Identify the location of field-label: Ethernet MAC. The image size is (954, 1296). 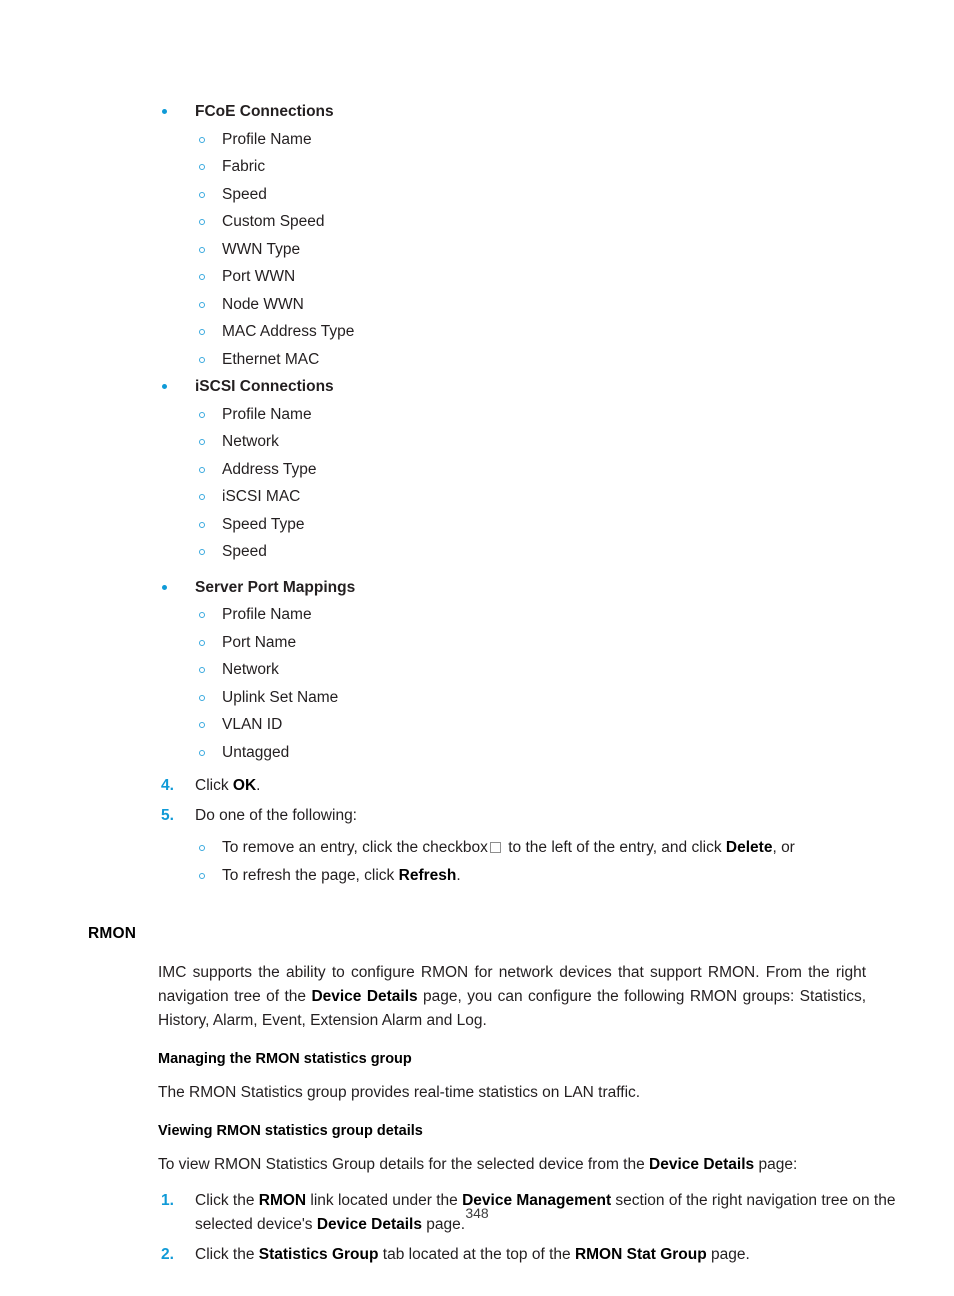
(271, 359).